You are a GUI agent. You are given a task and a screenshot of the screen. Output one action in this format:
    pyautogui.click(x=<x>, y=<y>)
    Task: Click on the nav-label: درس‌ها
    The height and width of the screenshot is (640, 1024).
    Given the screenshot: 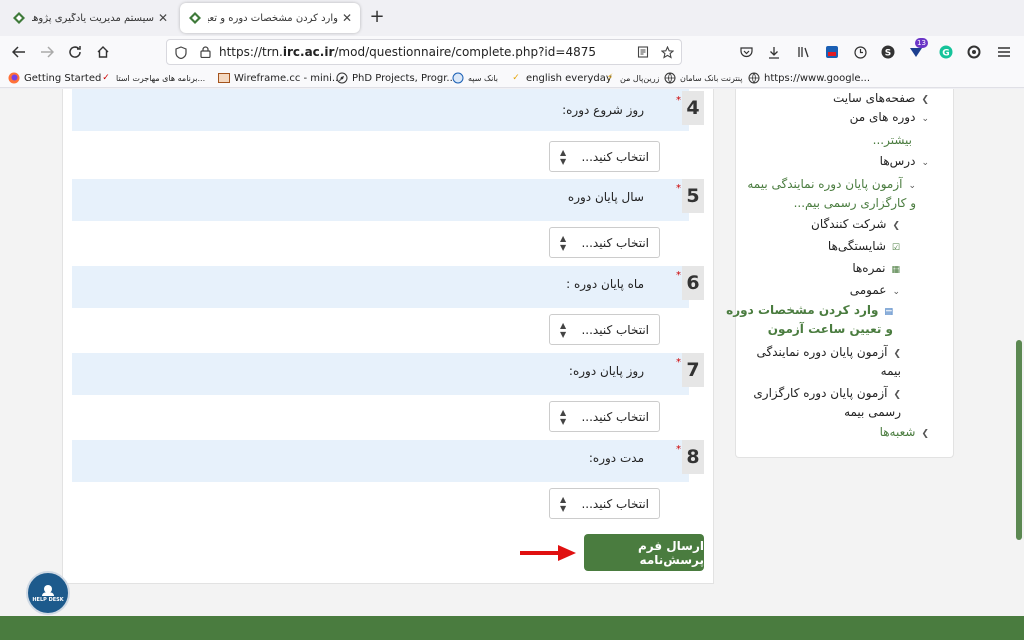 What is the action you would take?
    pyautogui.click(x=897, y=161)
    